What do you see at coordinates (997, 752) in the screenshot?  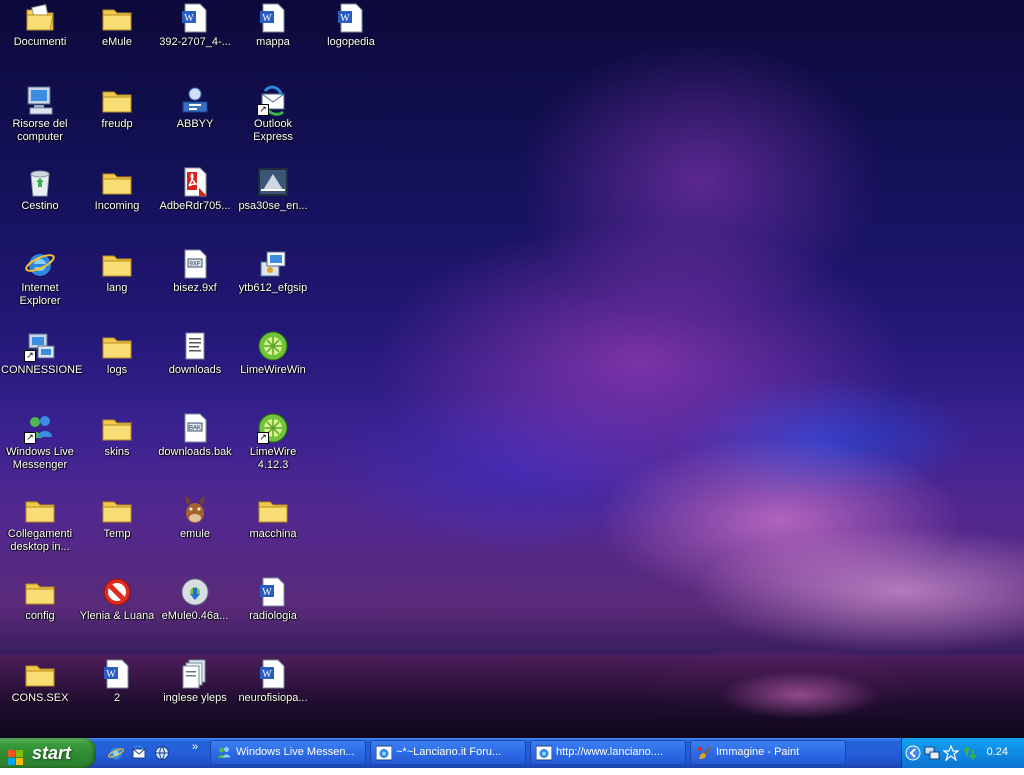 I see `clock: 0.24` at bounding box center [997, 752].